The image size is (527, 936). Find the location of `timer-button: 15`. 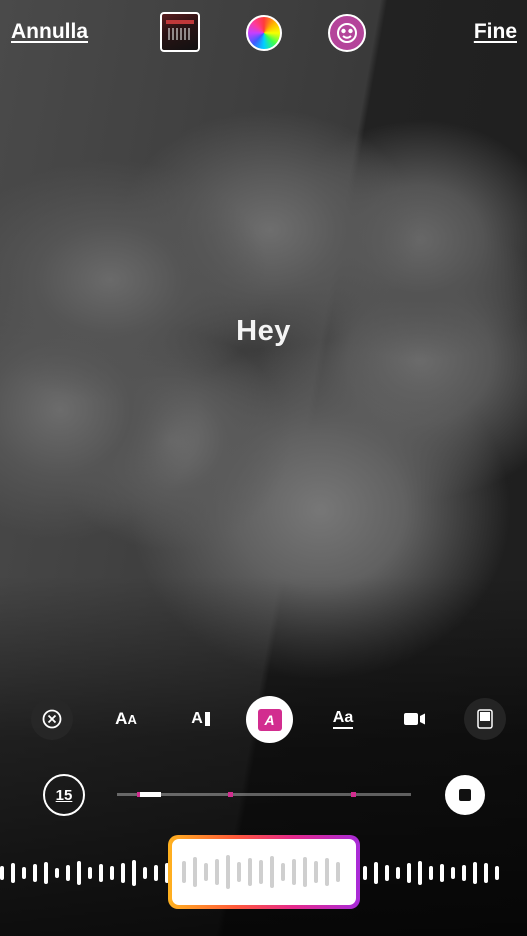

timer-button: 15 is located at coordinates (64, 795).